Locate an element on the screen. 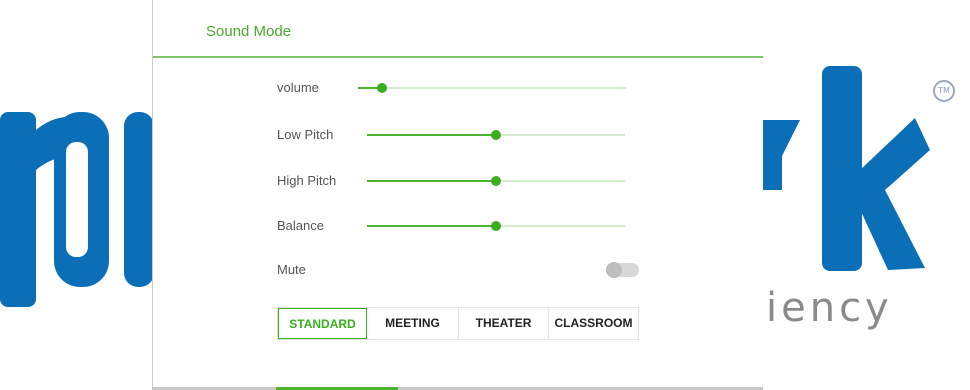  high-pitch-row: High Pitch is located at coordinates (458, 181).